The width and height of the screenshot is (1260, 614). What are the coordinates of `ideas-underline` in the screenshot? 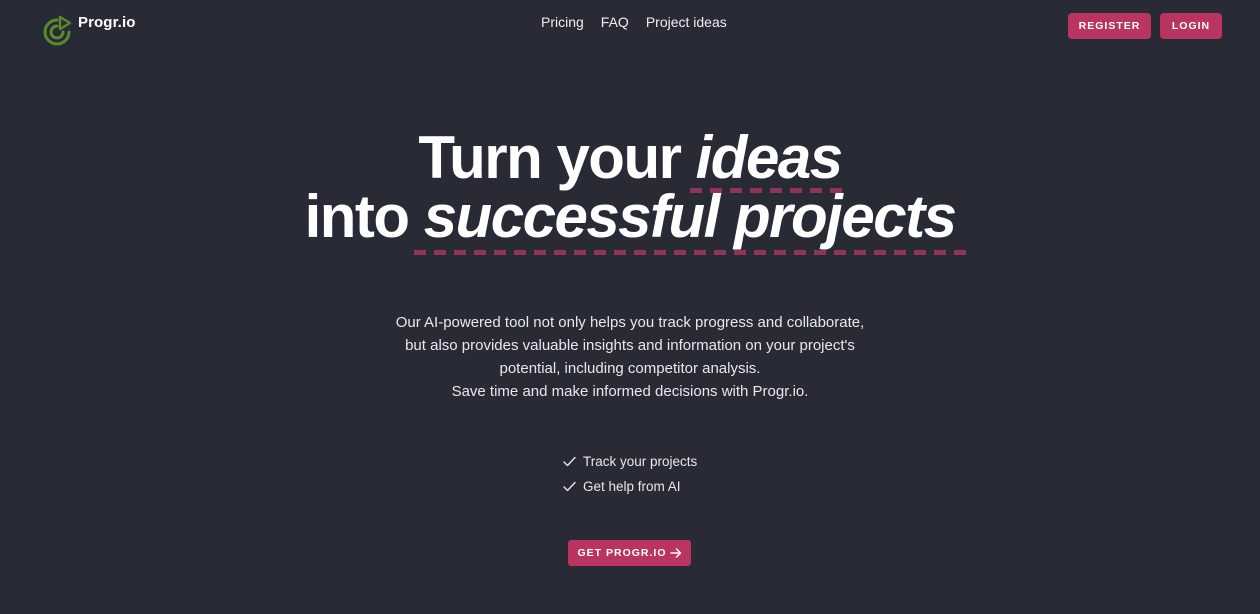 It's located at (766, 190).